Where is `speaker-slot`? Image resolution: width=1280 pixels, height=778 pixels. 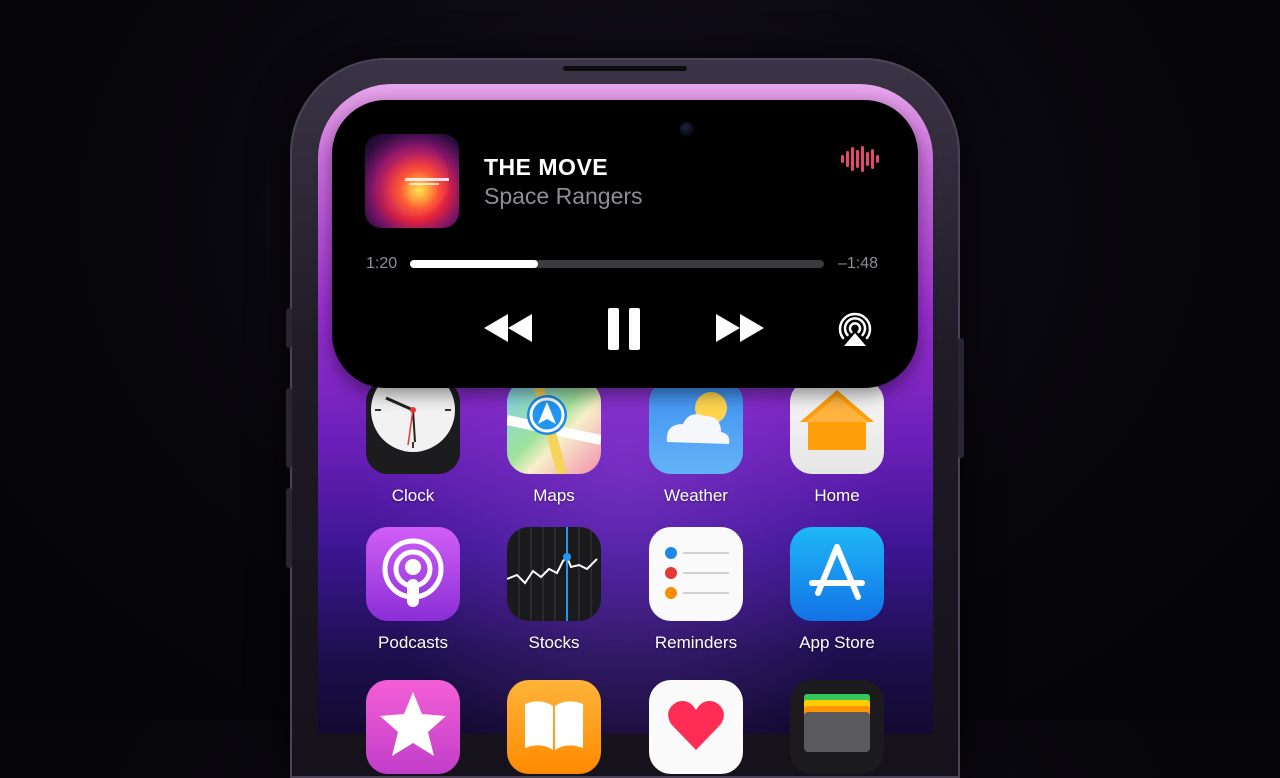
speaker-slot is located at coordinates (625, 68).